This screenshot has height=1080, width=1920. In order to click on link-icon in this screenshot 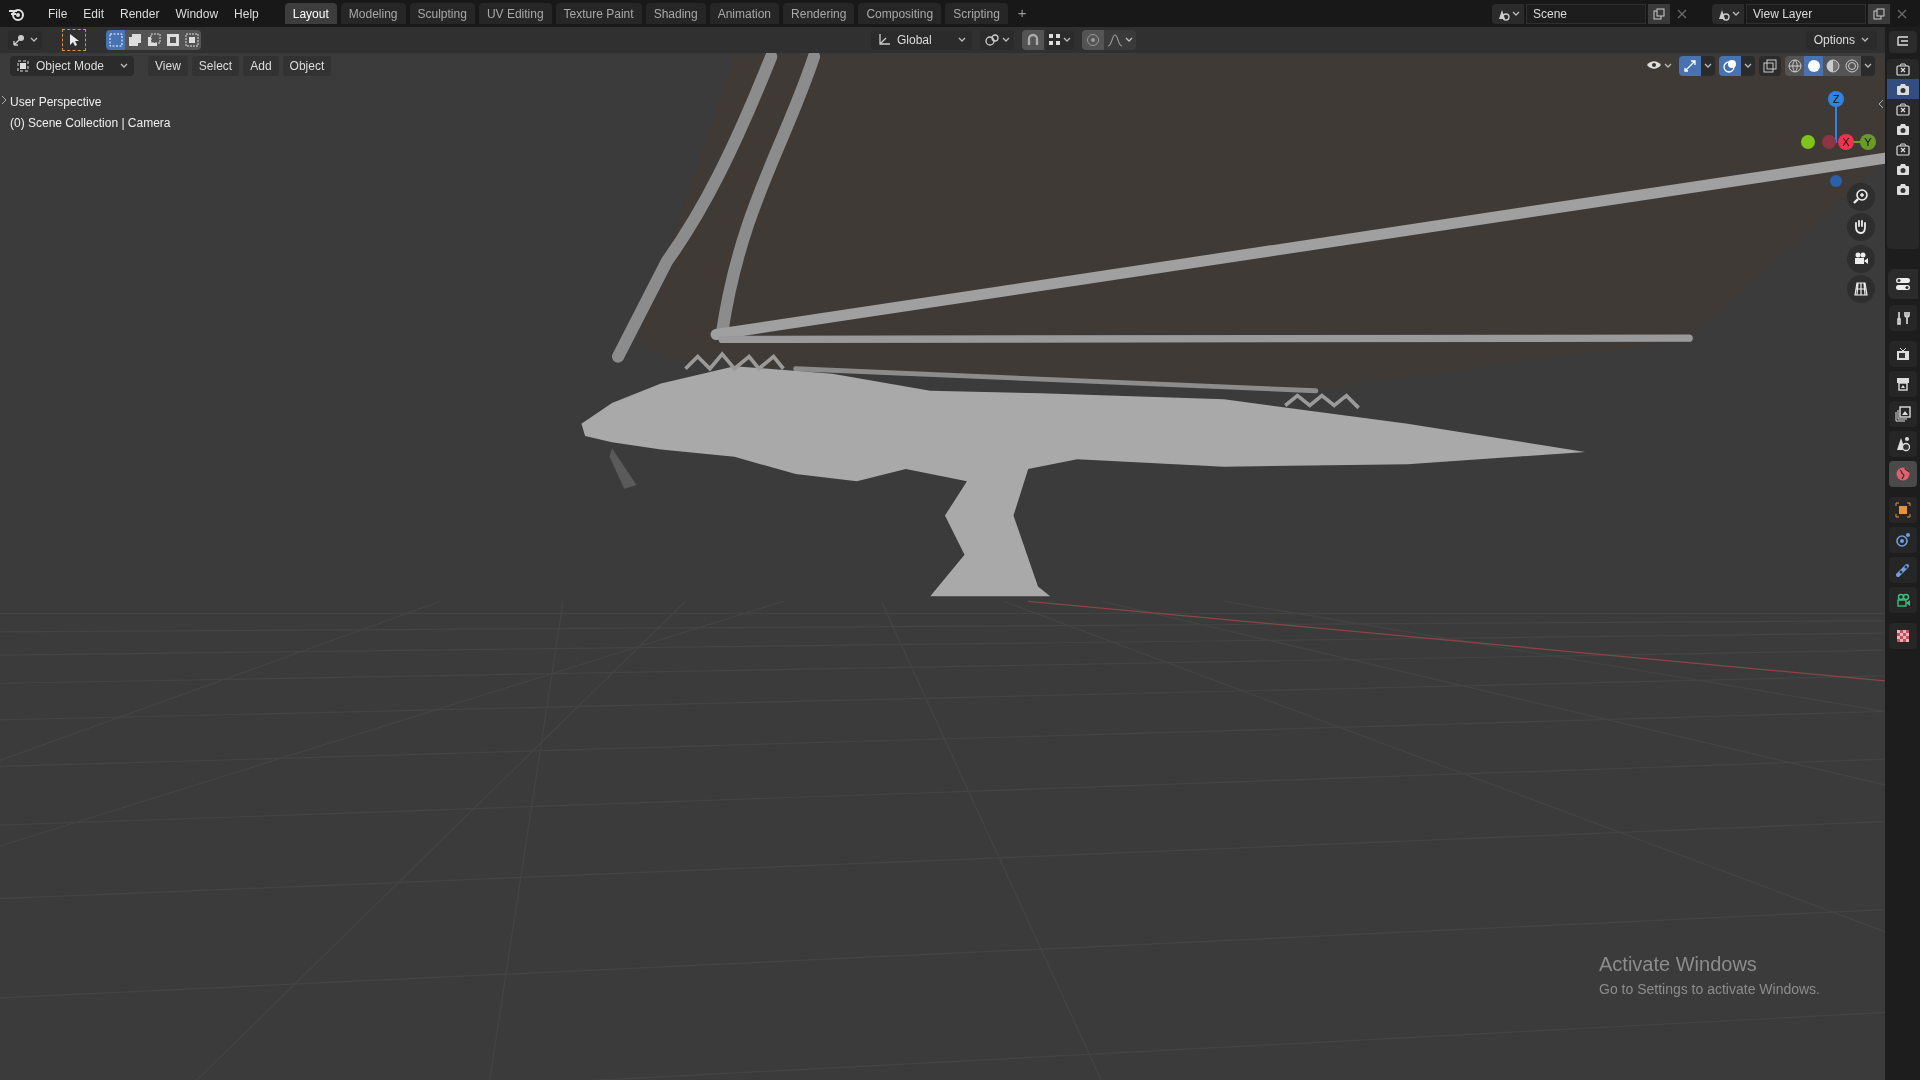, I will do `click(1902, 570)`.